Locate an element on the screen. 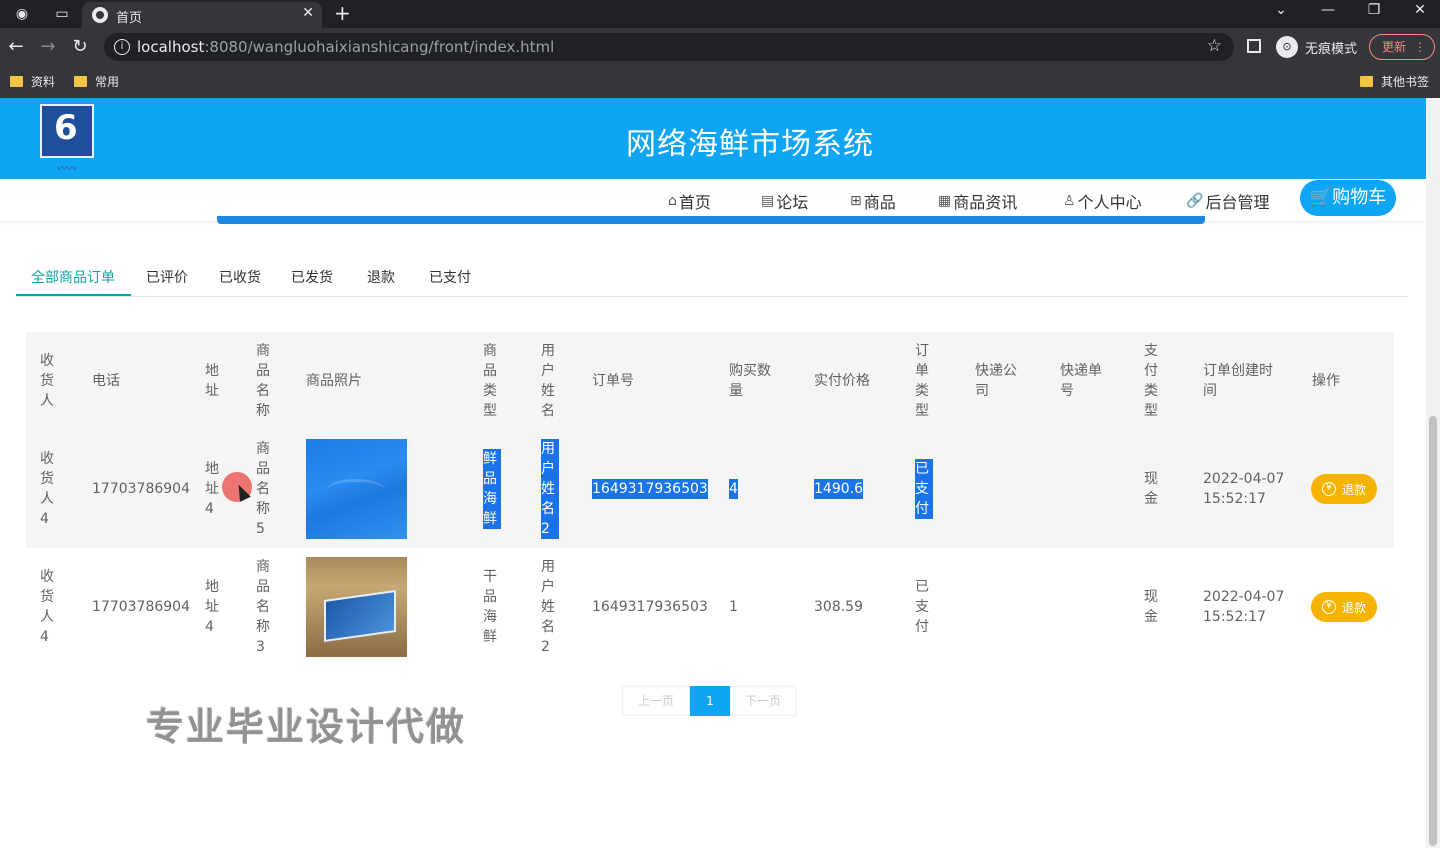 This screenshot has width=1440, height=848. header-pay-type: 支付类型 is located at coordinates (1151, 381).